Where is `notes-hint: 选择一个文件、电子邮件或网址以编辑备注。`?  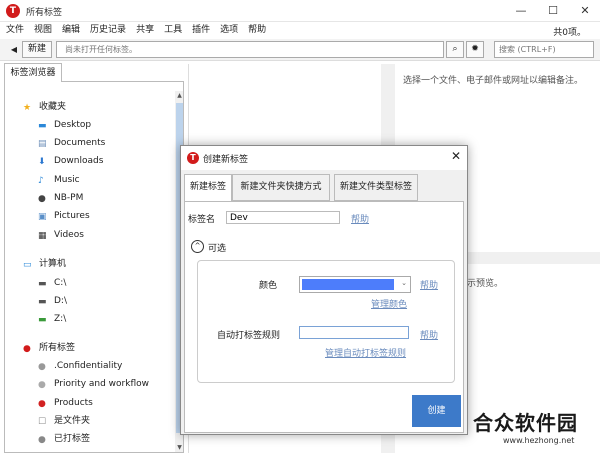
notes-hint: 选择一个文件、电子邮件或网址以编辑备注。 is located at coordinates (493, 81).